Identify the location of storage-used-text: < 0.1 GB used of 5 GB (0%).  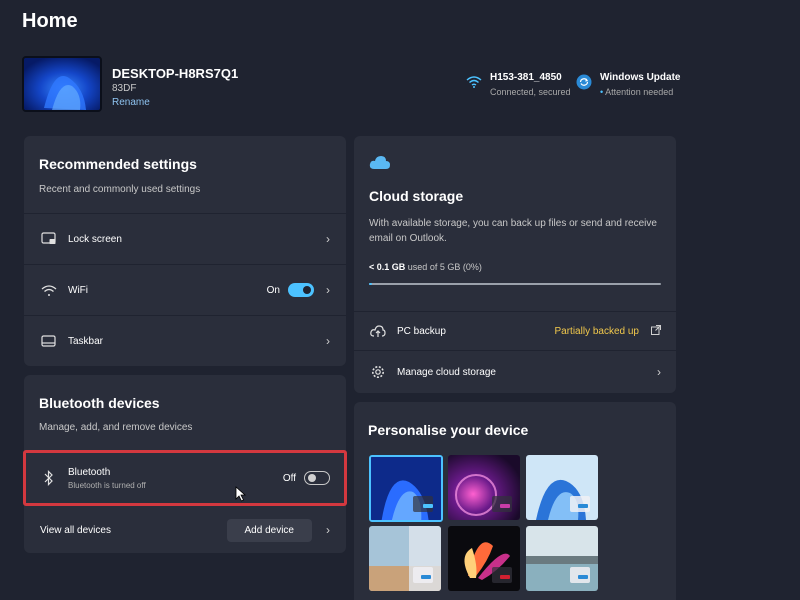
(425, 267).